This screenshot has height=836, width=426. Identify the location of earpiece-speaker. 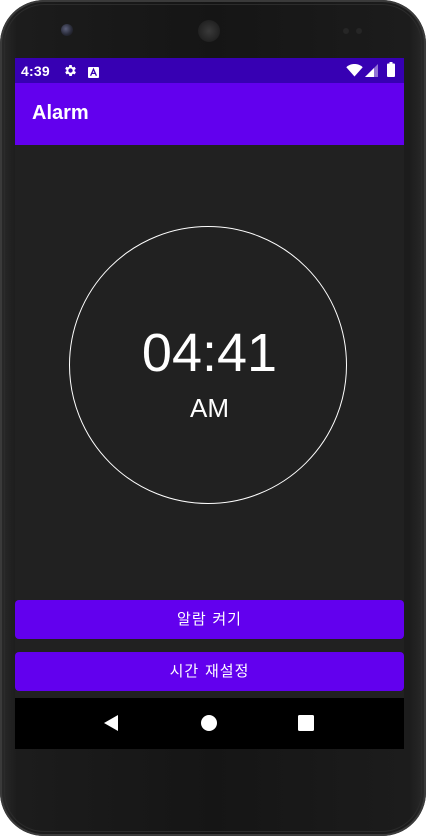
(209, 31).